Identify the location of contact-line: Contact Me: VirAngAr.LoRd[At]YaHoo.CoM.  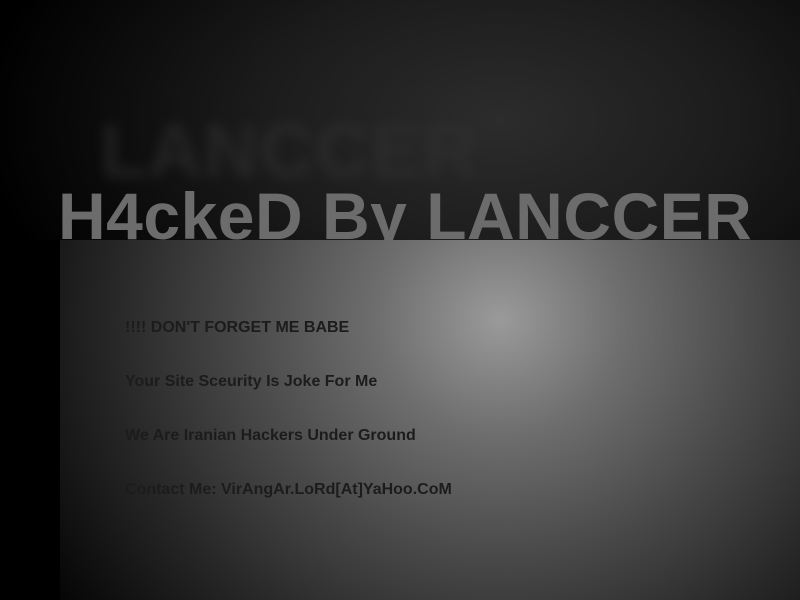
(288, 489).